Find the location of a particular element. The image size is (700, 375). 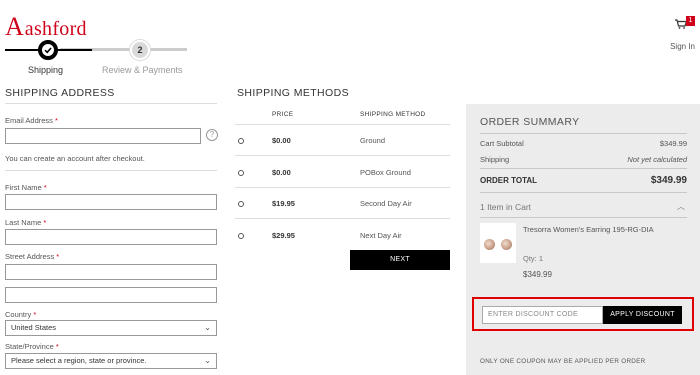

order-summary-title: ORDER SUMMARY is located at coordinates (530, 122).